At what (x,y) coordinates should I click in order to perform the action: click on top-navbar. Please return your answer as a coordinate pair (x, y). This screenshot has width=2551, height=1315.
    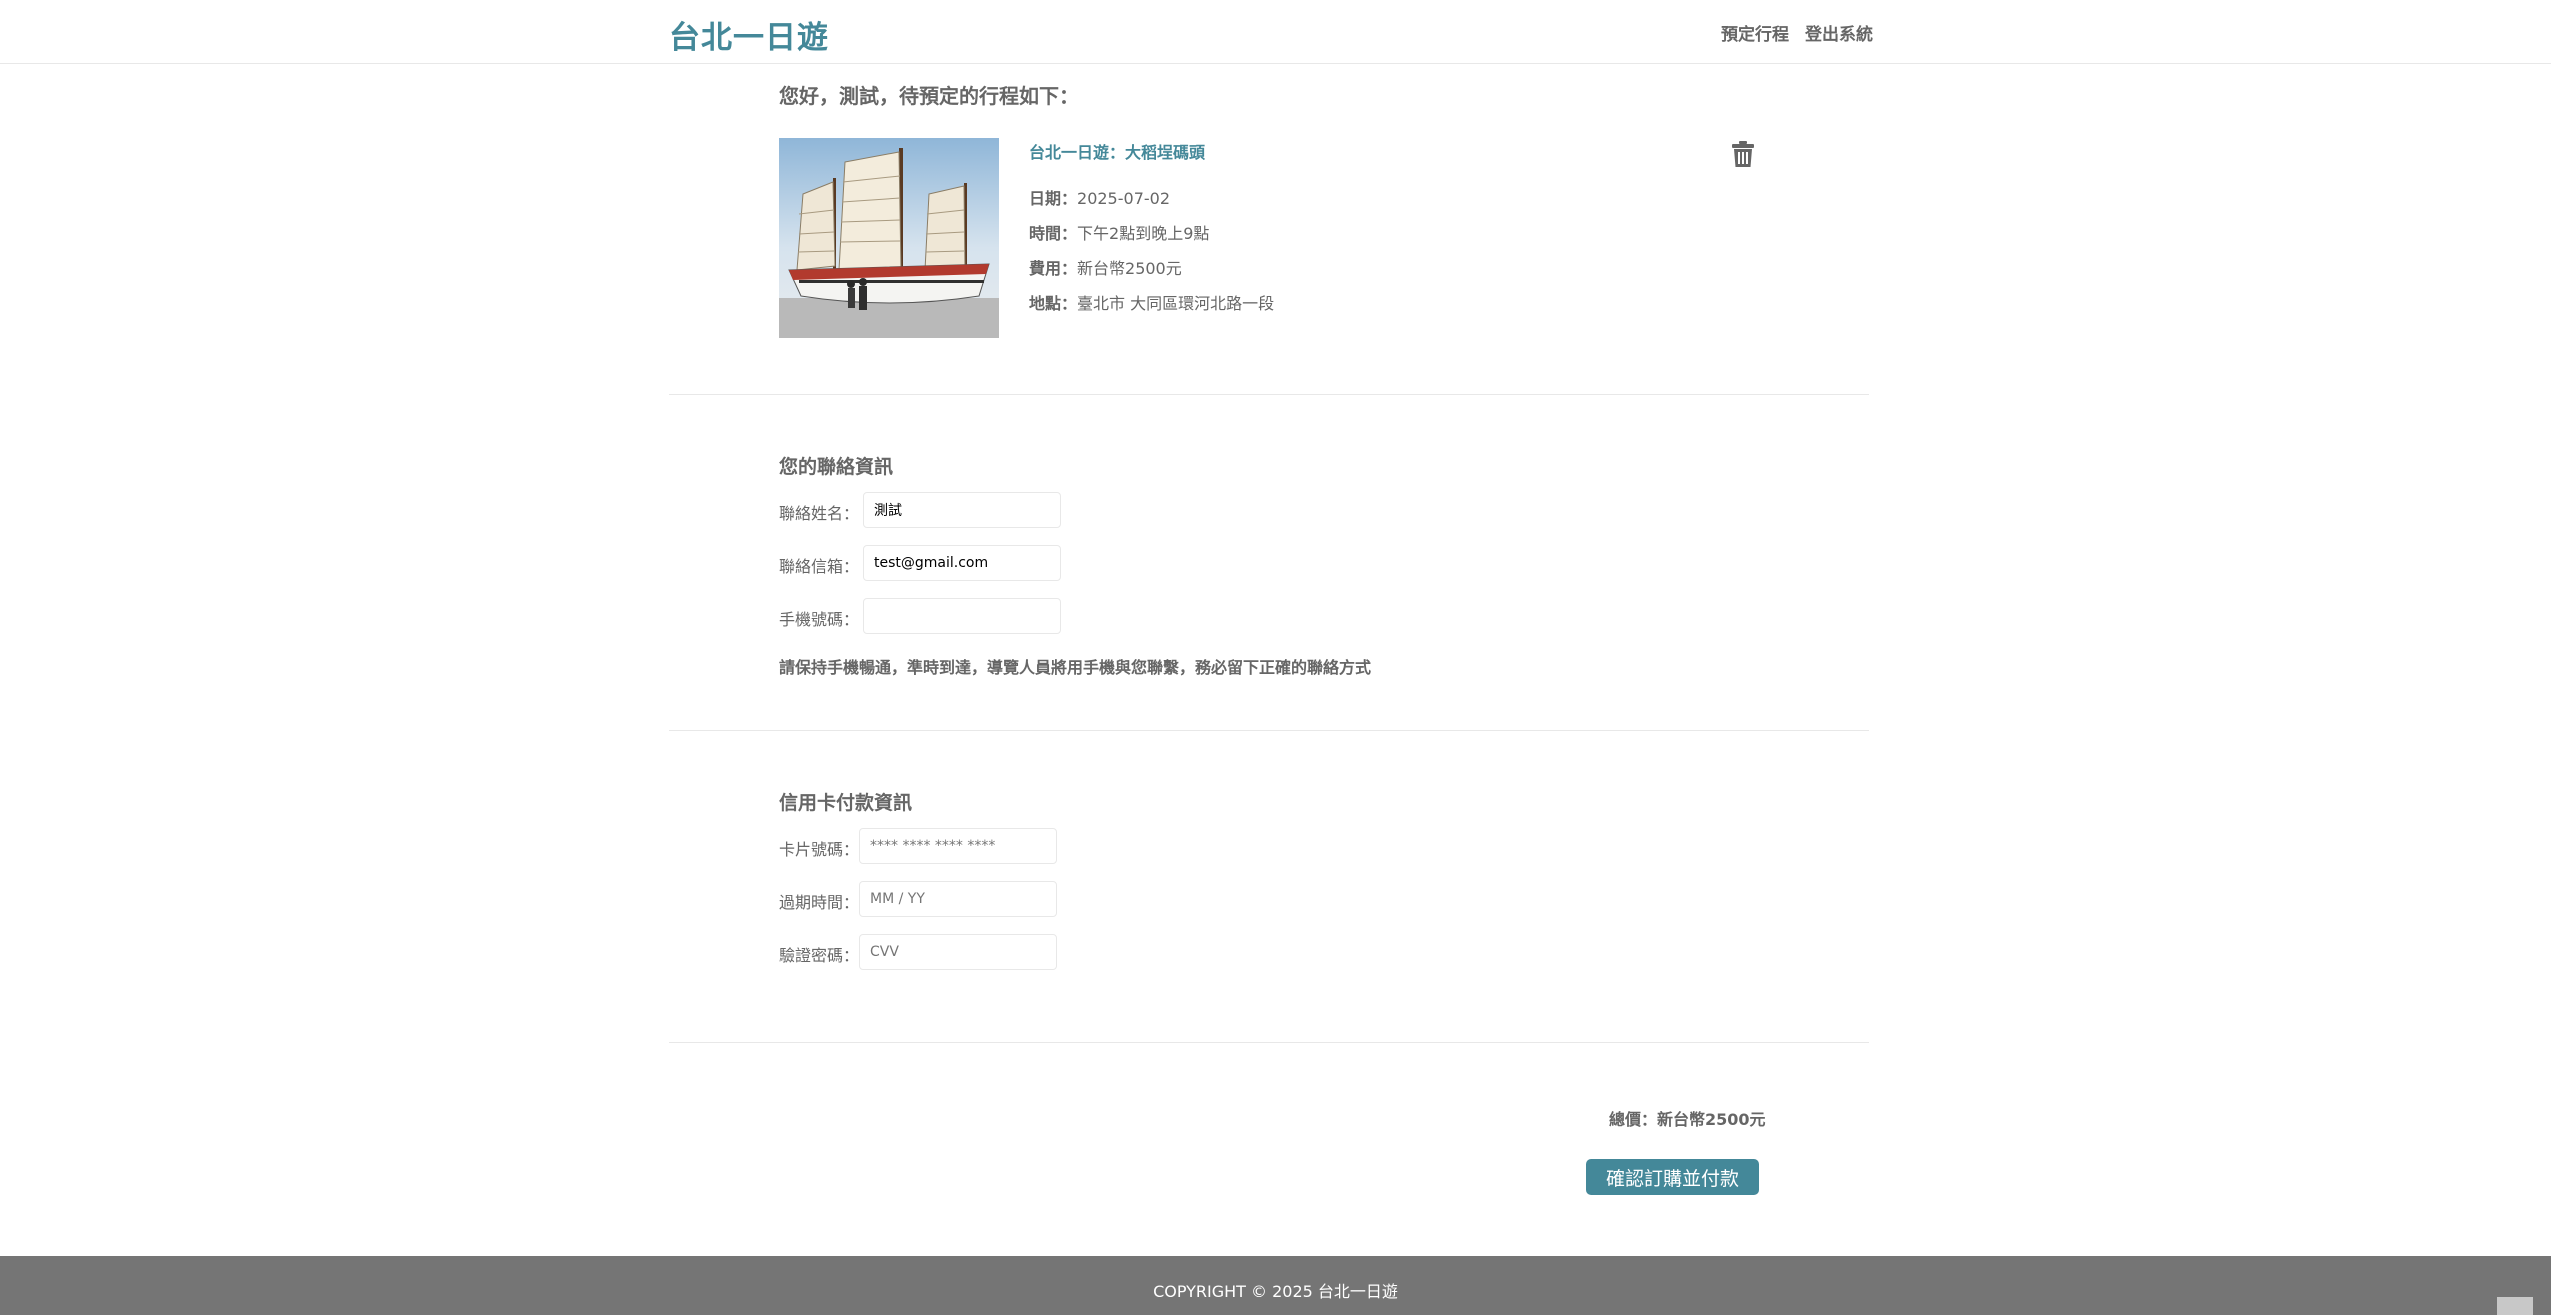
    Looking at the image, I should click on (1275, 32).